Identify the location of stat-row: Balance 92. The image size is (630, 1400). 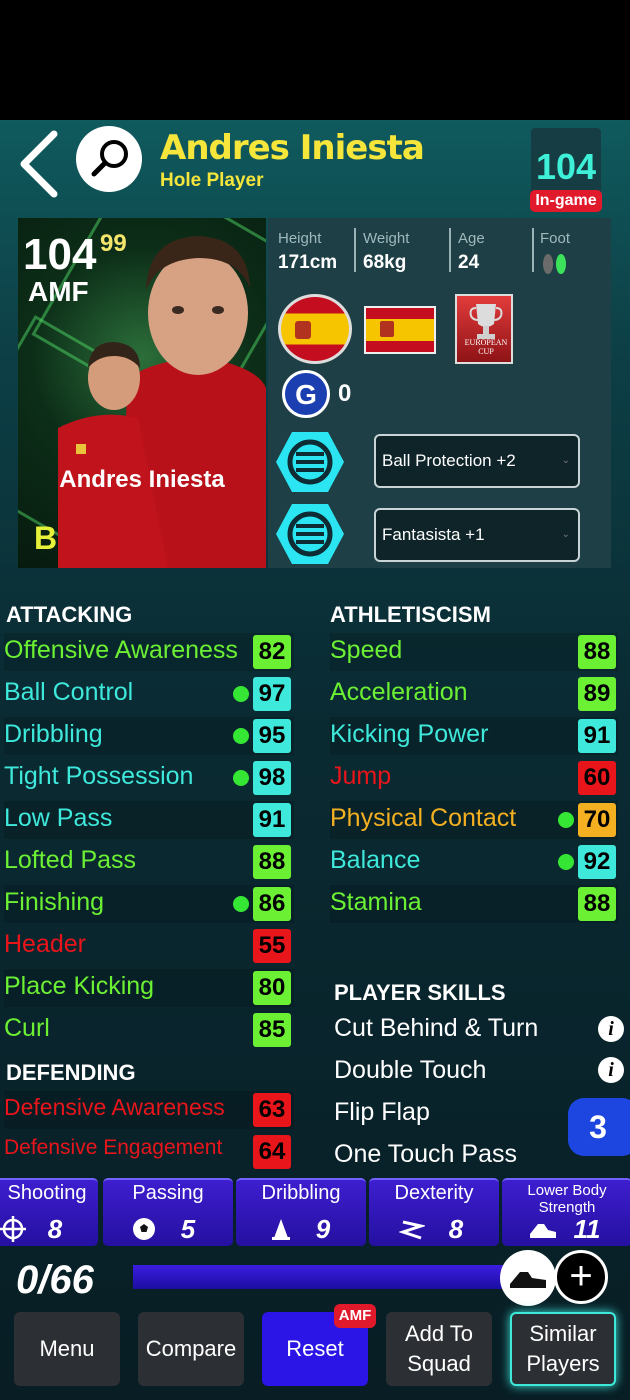
(474, 861).